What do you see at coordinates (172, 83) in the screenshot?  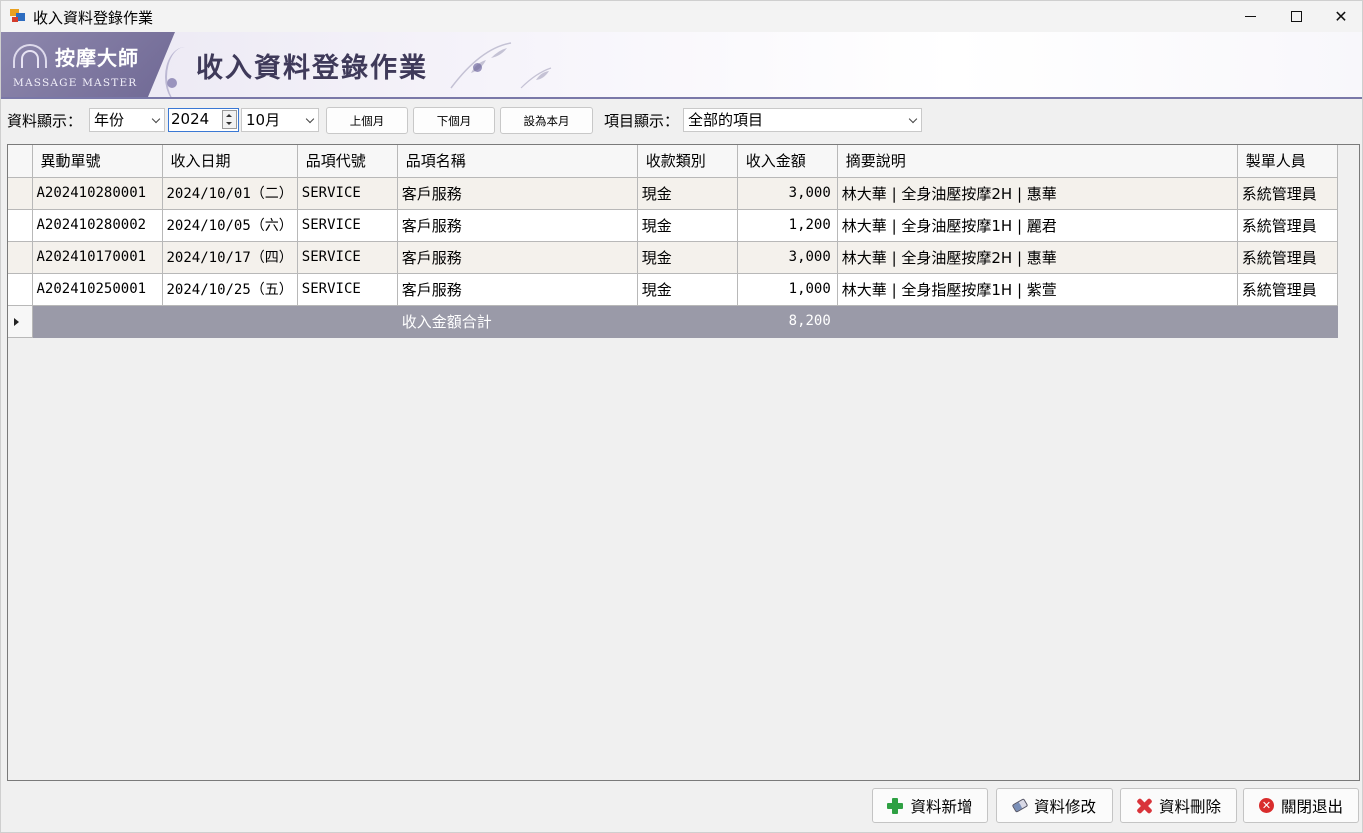 I see `decorative-dot` at bounding box center [172, 83].